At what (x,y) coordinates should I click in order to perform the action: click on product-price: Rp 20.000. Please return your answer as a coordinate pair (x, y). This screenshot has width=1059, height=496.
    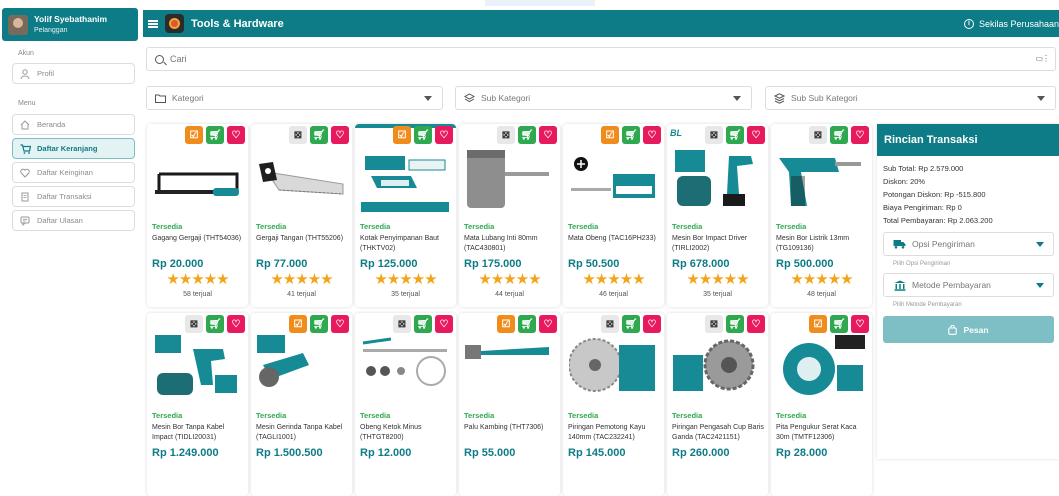
    Looking at the image, I should click on (178, 264).